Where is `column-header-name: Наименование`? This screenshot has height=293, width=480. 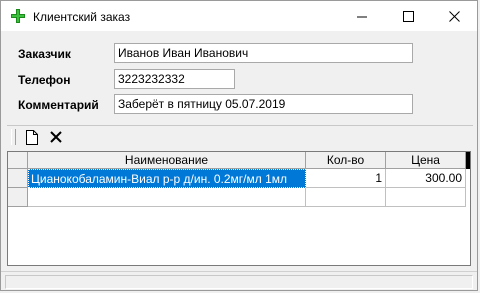
column-header-name: Наименование is located at coordinates (167, 160).